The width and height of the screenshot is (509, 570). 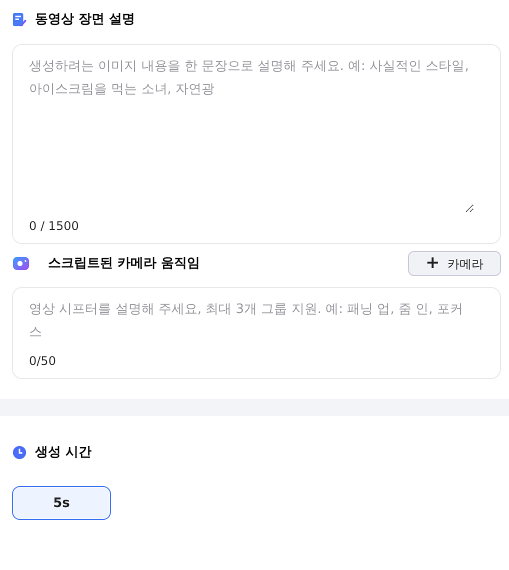 What do you see at coordinates (54, 226) in the screenshot?
I see `character-counter: 0 / 1500` at bounding box center [54, 226].